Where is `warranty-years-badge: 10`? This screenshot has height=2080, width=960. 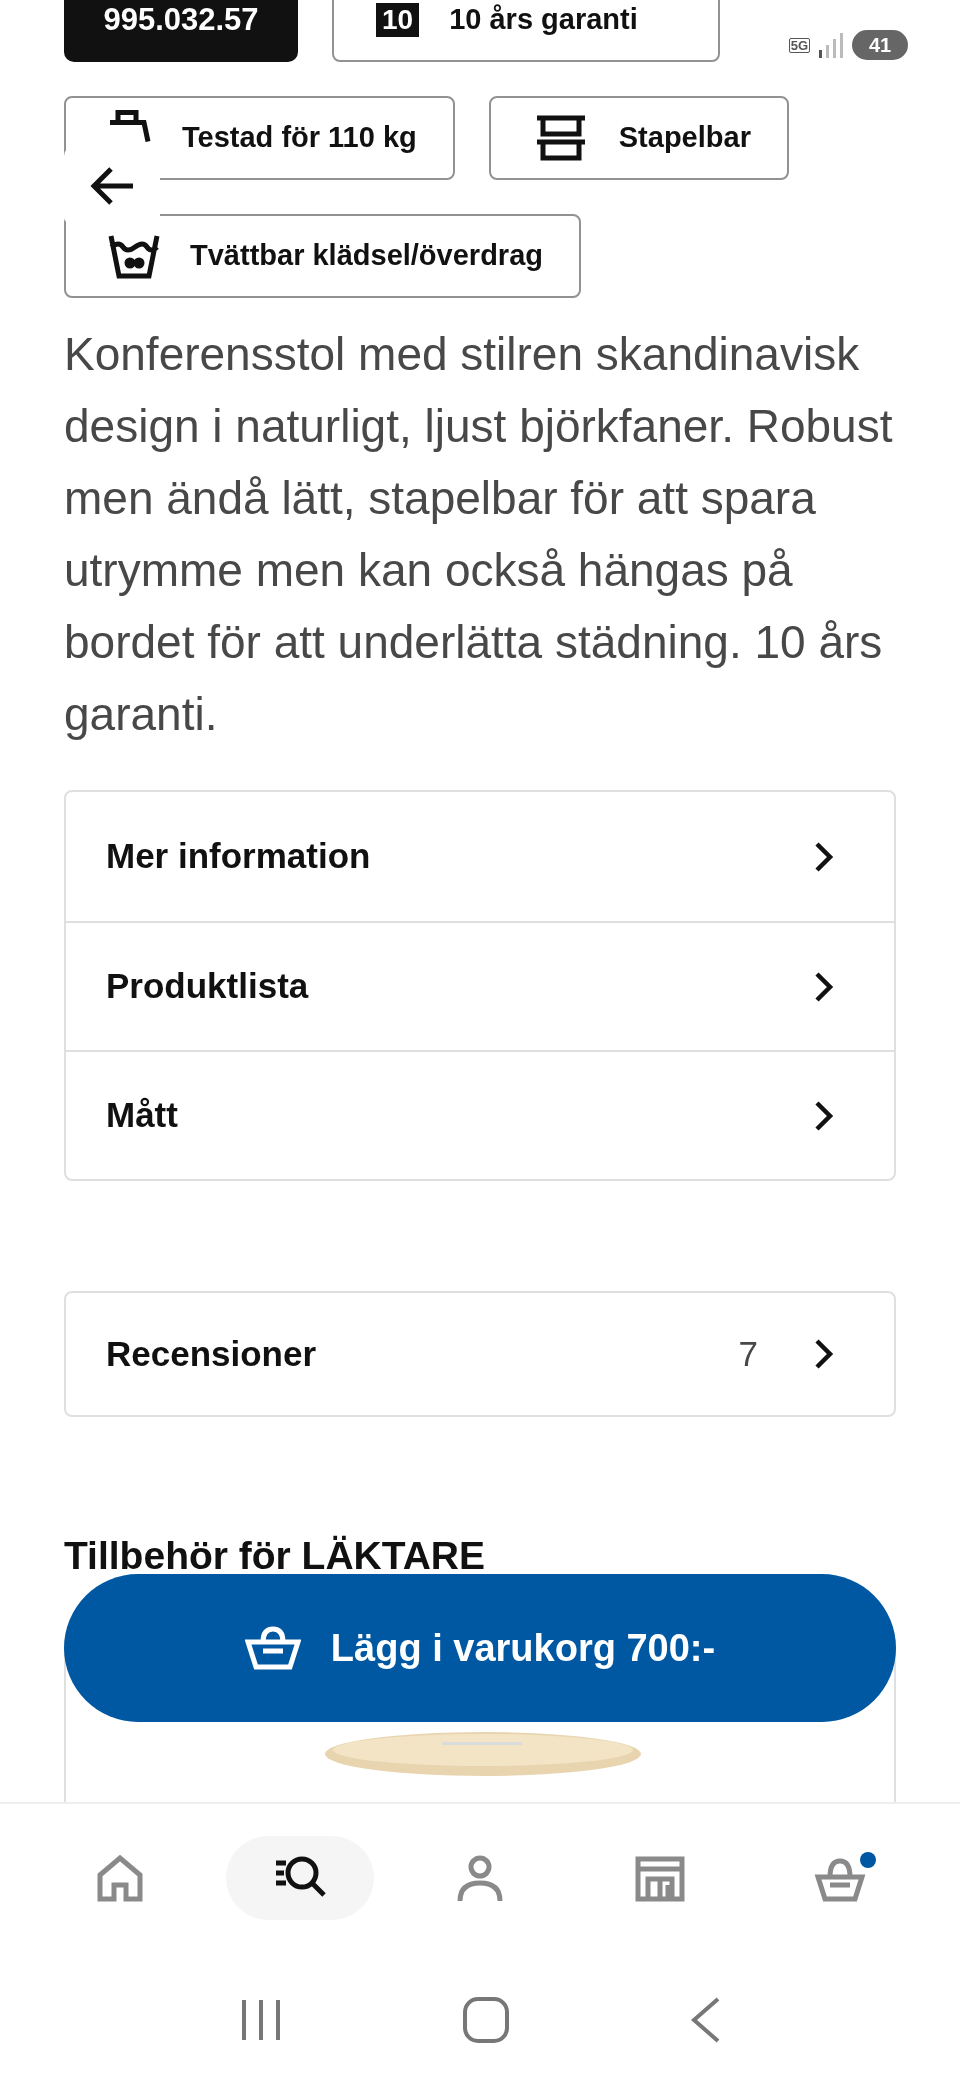
warranty-years-badge: 10 is located at coordinates (398, 20).